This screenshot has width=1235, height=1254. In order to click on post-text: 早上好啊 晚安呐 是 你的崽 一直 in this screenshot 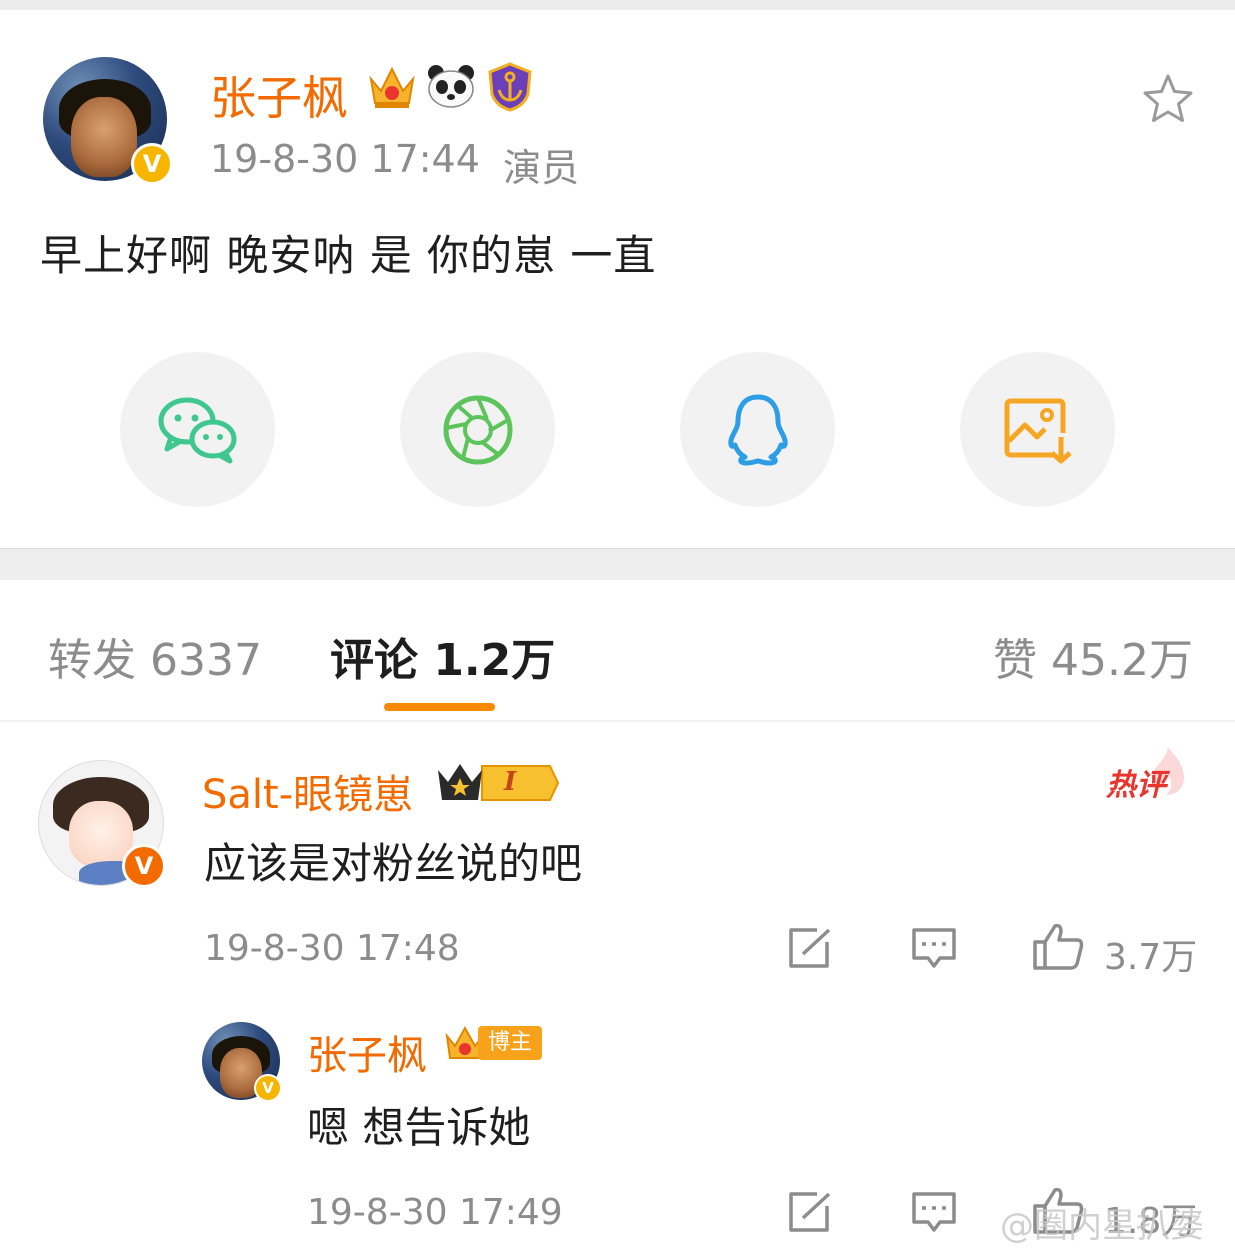, I will do `click(348, 255)`.